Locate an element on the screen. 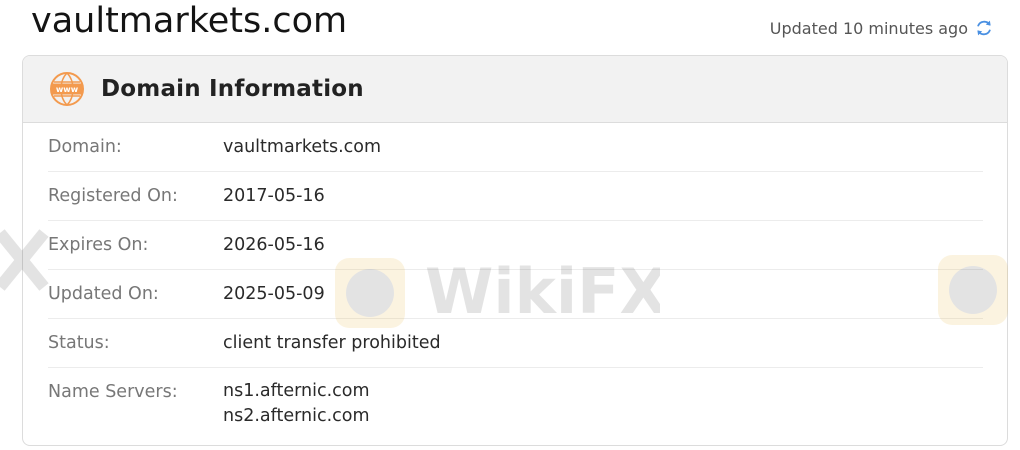 Image resolution: width=1020 pixels, height=450 pixels. row-label: Expires On: is located at coordinates (98, 245).